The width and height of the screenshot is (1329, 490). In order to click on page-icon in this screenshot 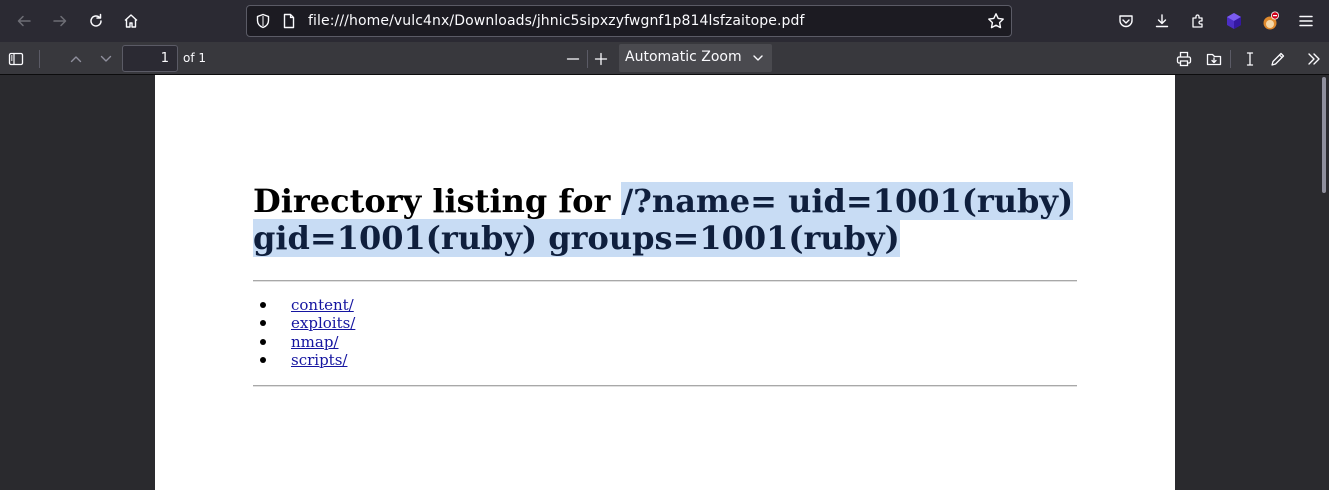, I will do `click(289, 21)`.